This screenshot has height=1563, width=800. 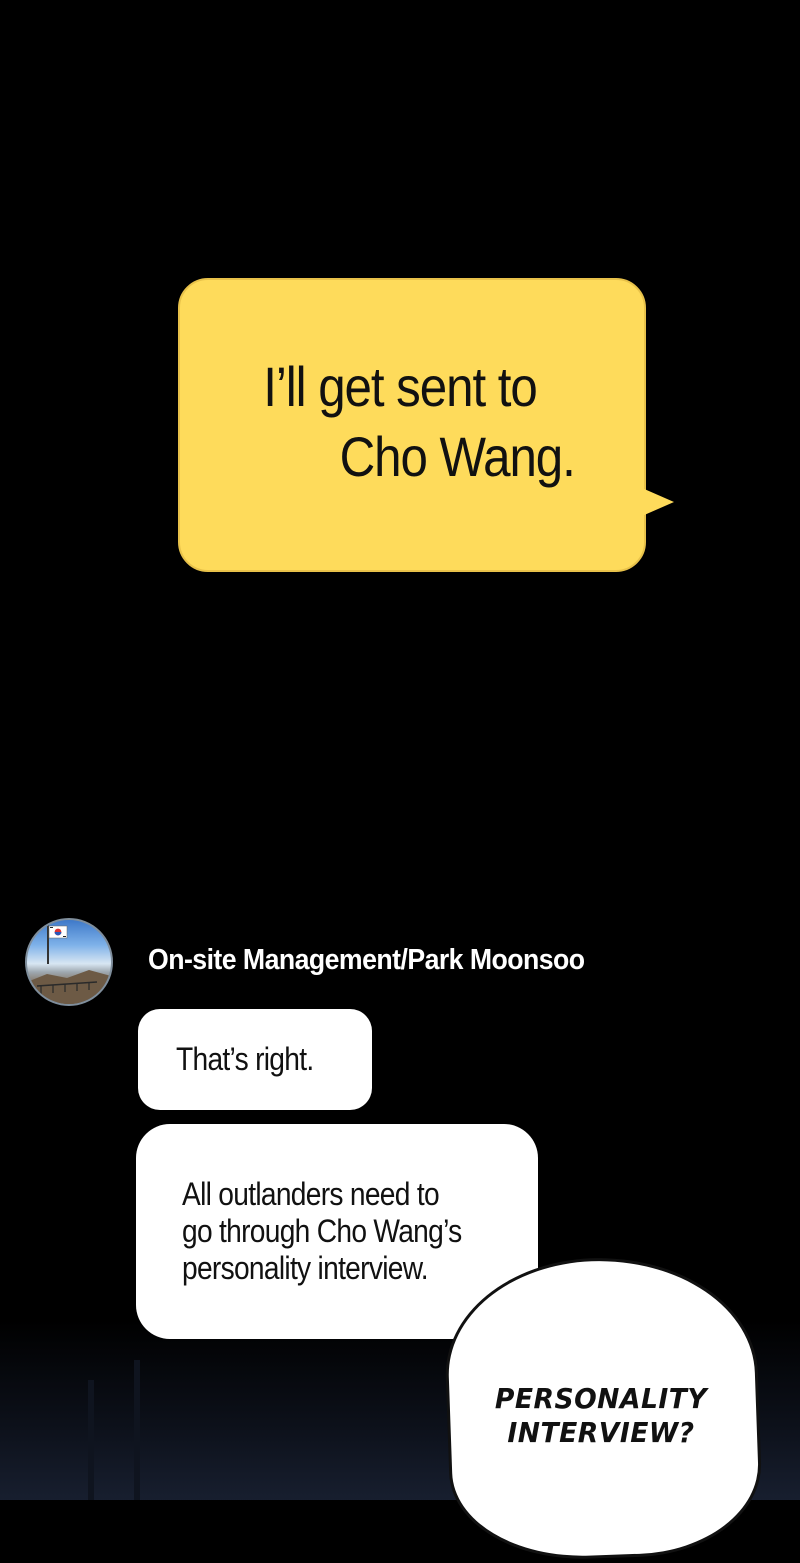 I want to click on speech-balloon-line: INTERVIEW?, so click(x=601, y=1432).